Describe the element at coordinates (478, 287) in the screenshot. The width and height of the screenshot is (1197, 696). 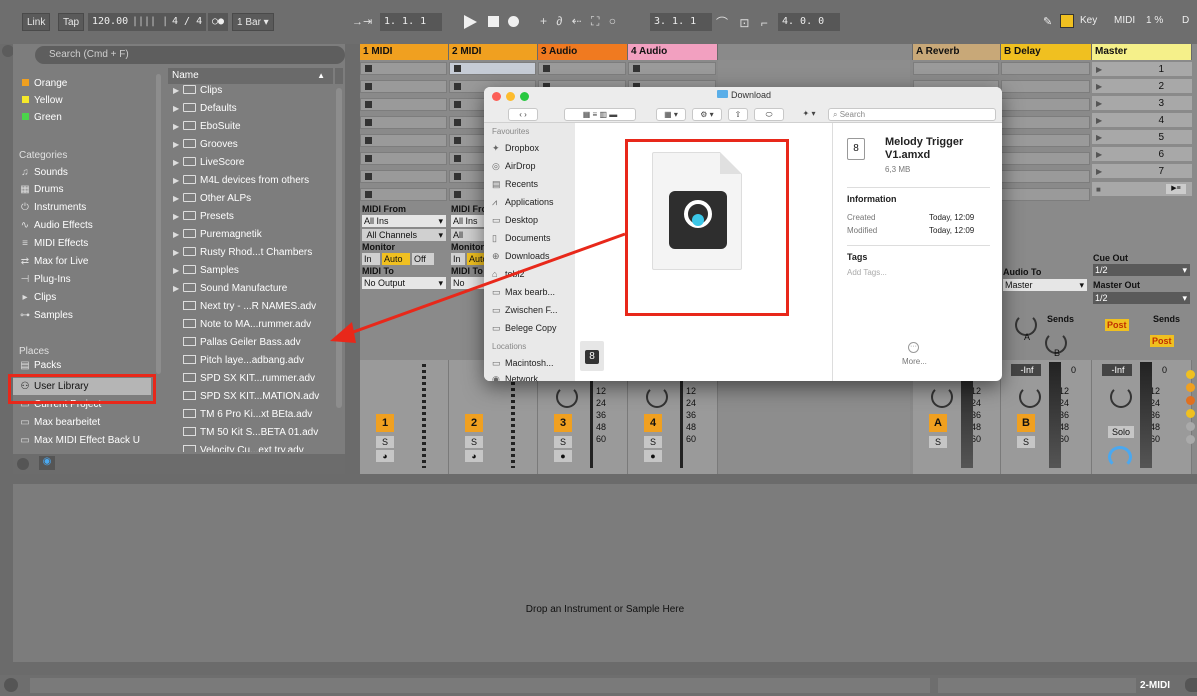
I see `drag-arrow` at that location.